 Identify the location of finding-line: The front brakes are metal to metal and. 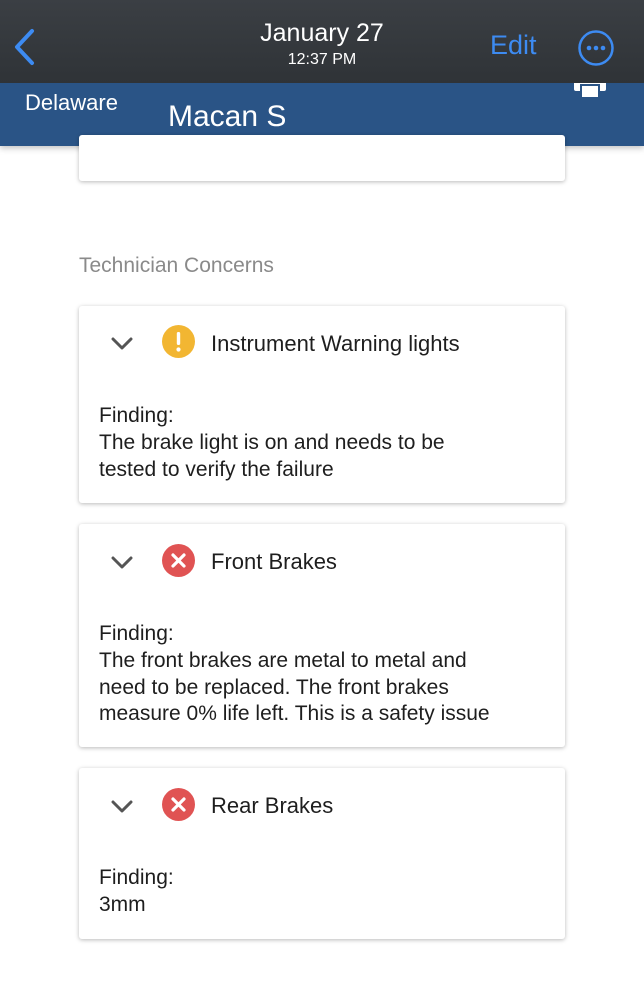
(283, 660).